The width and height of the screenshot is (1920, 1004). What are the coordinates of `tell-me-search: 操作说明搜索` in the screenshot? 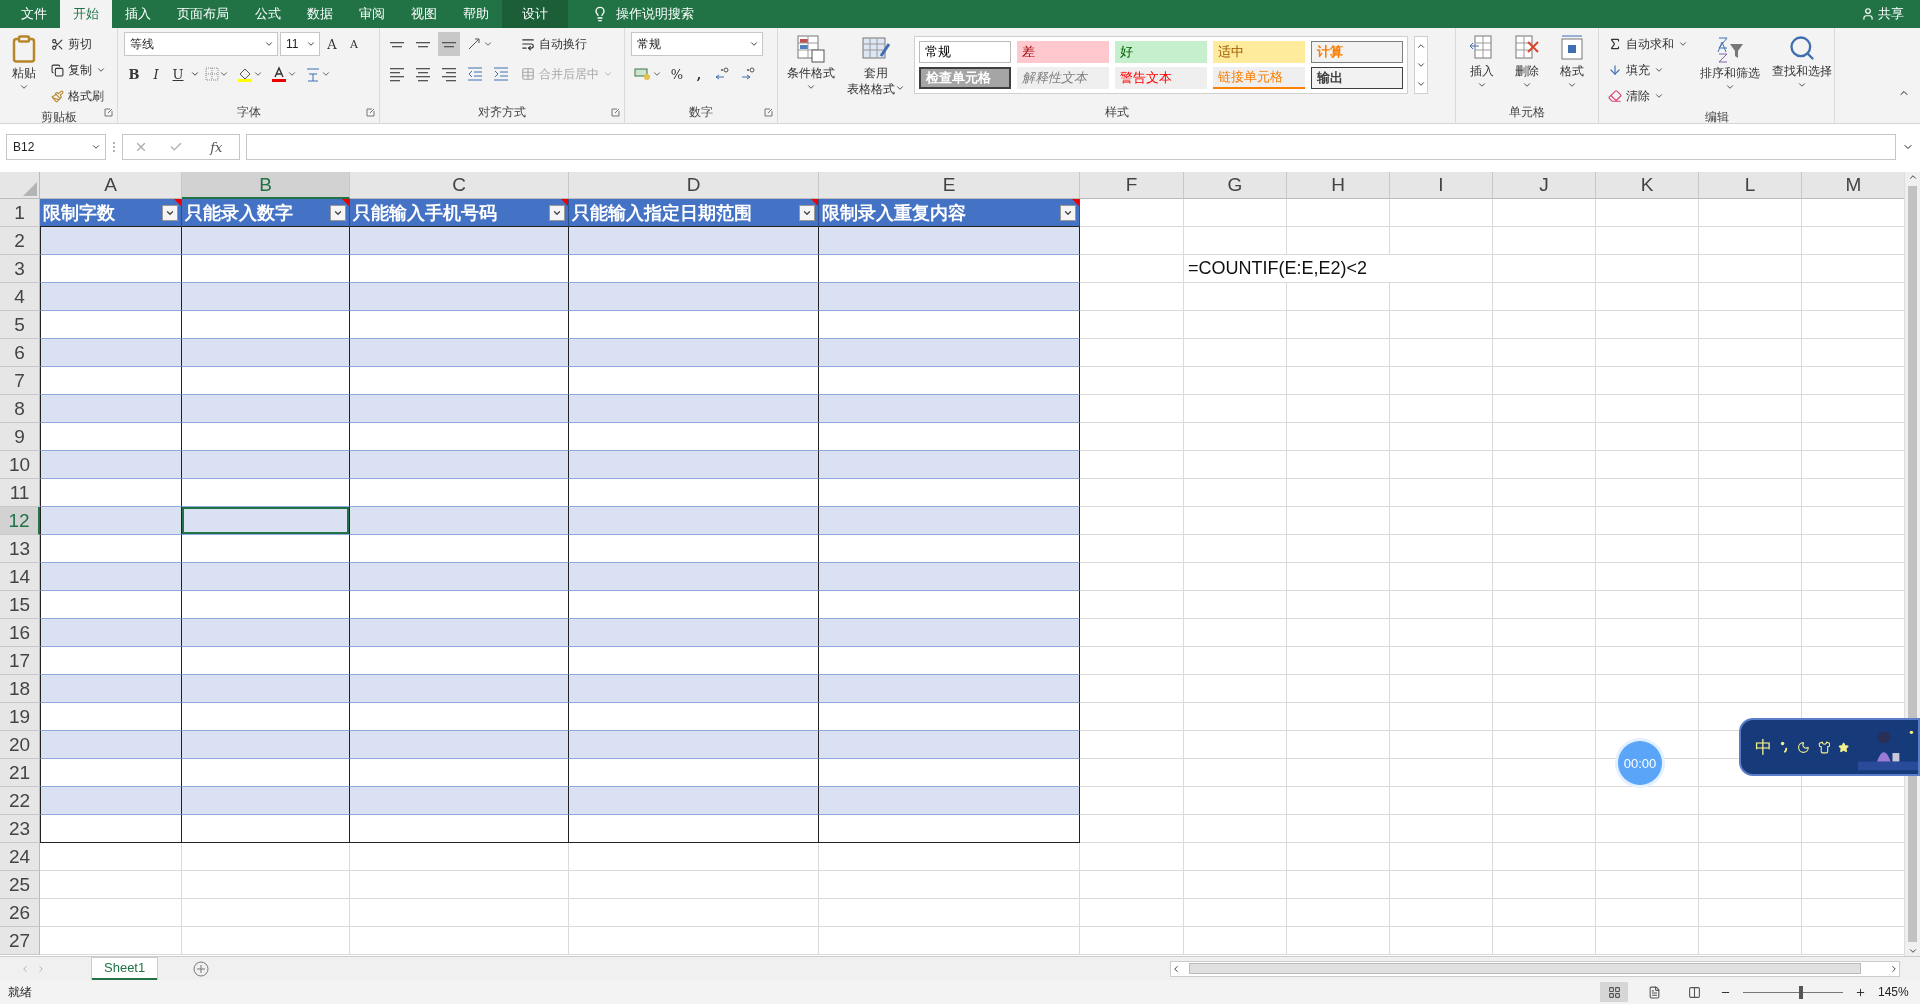 It's located at (643, 14).